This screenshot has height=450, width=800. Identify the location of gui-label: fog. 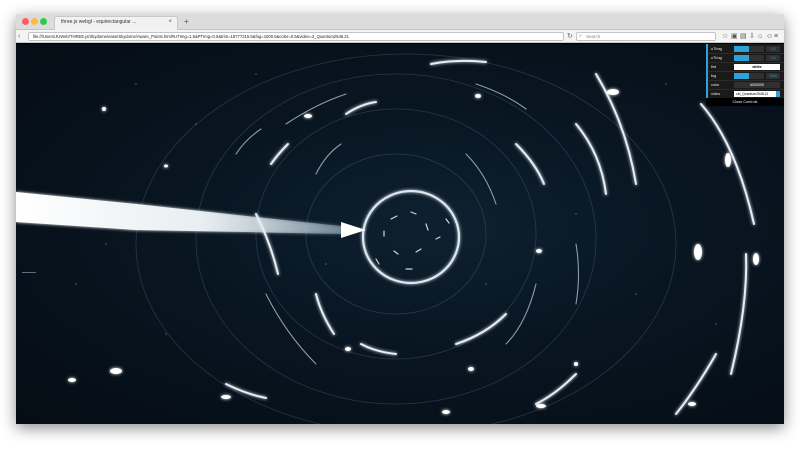
(714, 76).